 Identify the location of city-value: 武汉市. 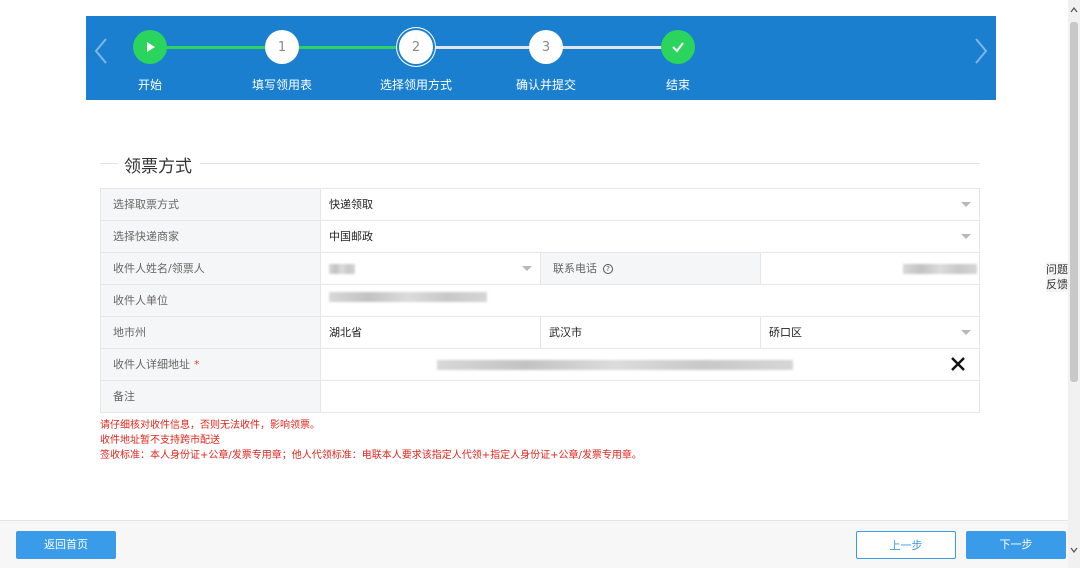
(565, 332).